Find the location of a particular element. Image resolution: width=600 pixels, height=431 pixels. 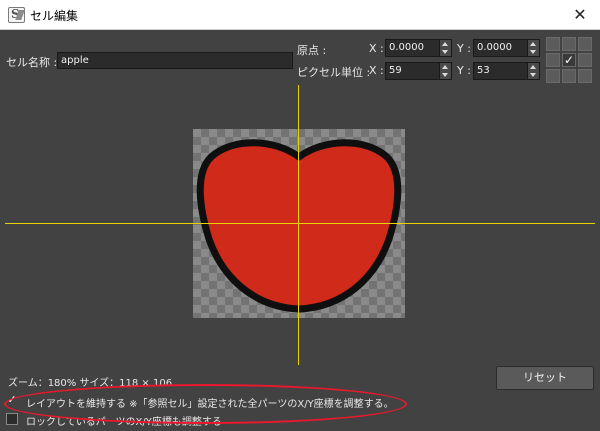

horizontal-guide-line is located at coordinates (300, 223).